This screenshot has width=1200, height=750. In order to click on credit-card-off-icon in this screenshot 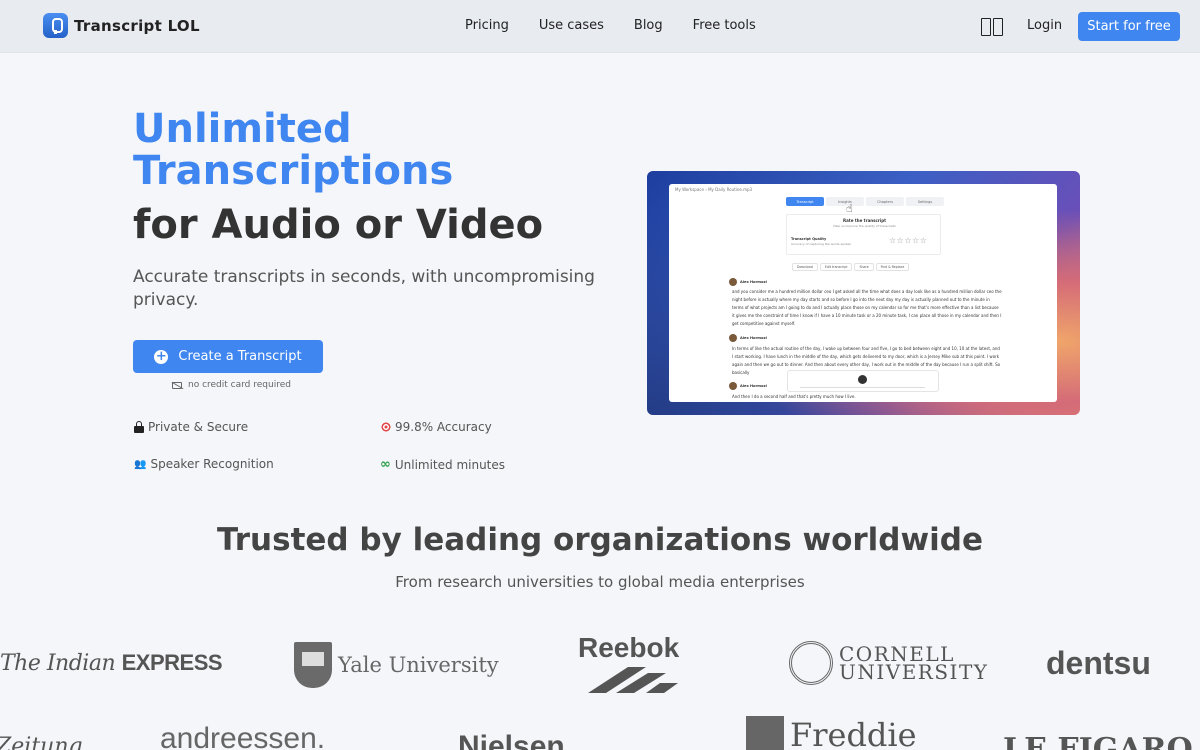, I will do `click(177, 385)`.